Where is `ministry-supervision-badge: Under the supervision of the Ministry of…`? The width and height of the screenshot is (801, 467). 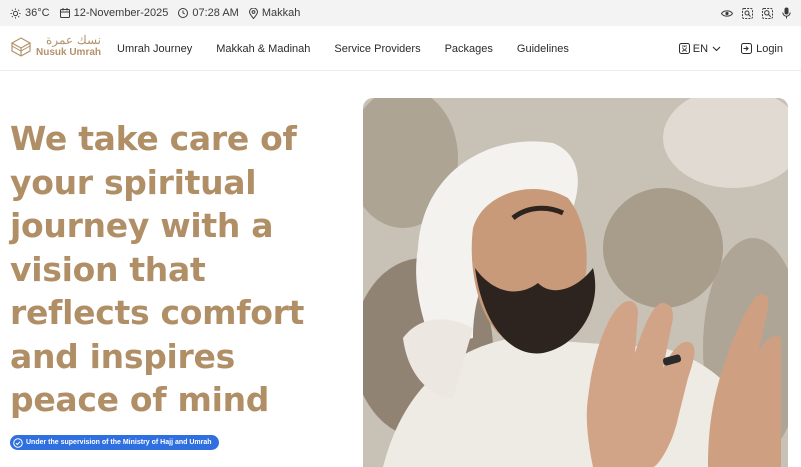
ministry-supervision-badge: Under the supervision of the Ministry of… is located at coordinates (114, 442).